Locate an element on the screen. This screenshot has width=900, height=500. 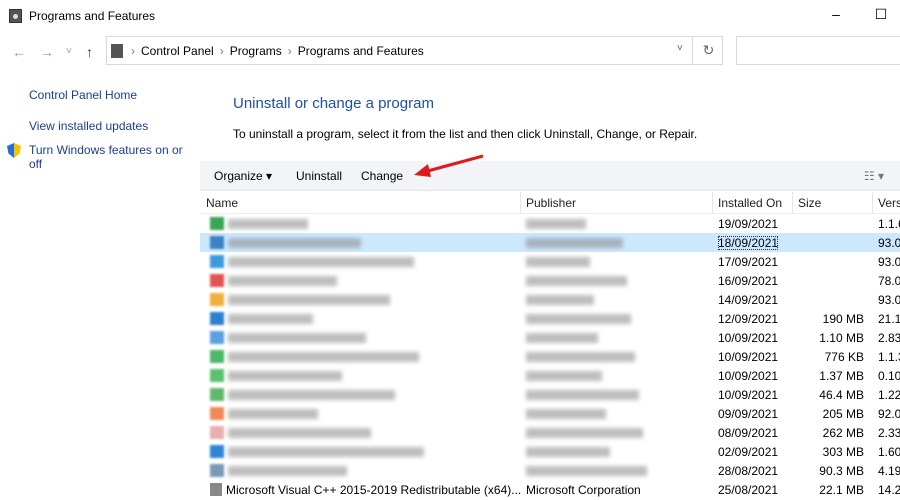
installed-on: 09/09/2021 is located at coordinates (748, 414).